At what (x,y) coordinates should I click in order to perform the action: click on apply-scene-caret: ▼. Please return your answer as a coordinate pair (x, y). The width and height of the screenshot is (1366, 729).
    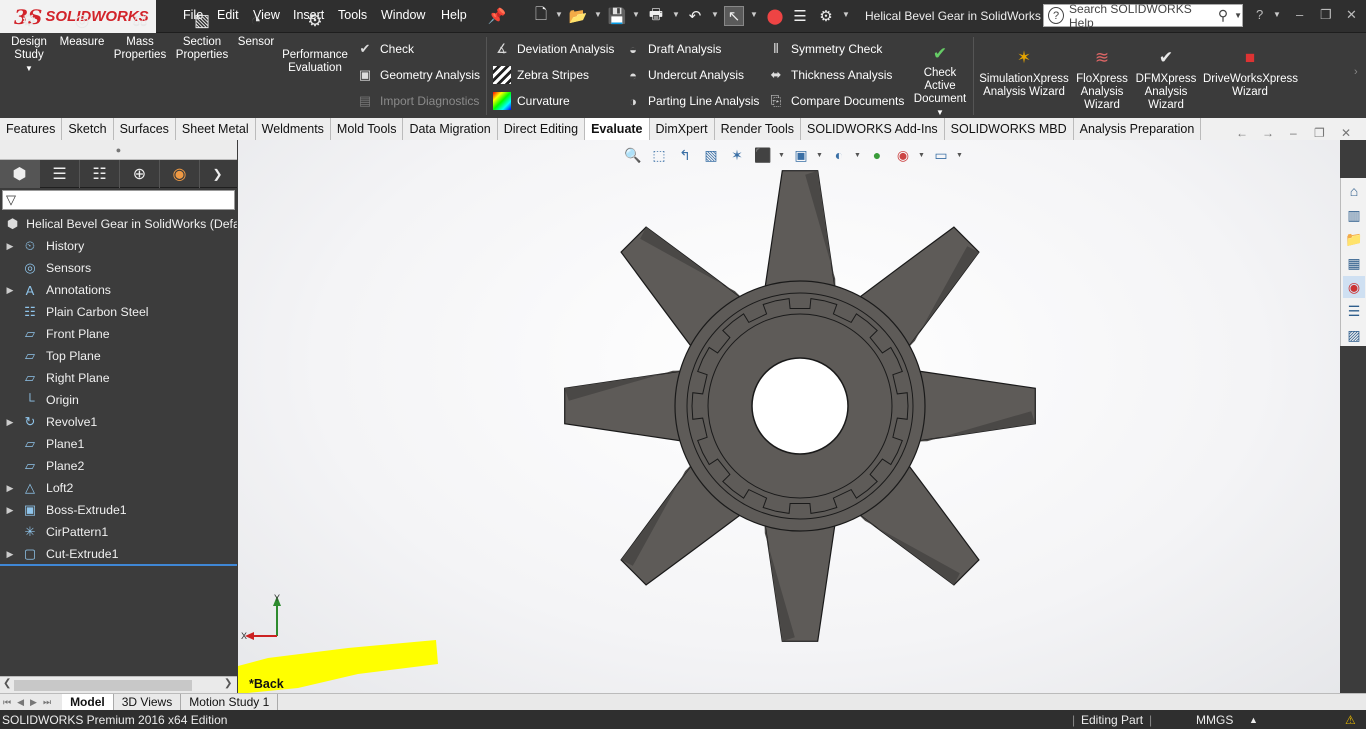
    Looking at the image, I should click on (922, 155).